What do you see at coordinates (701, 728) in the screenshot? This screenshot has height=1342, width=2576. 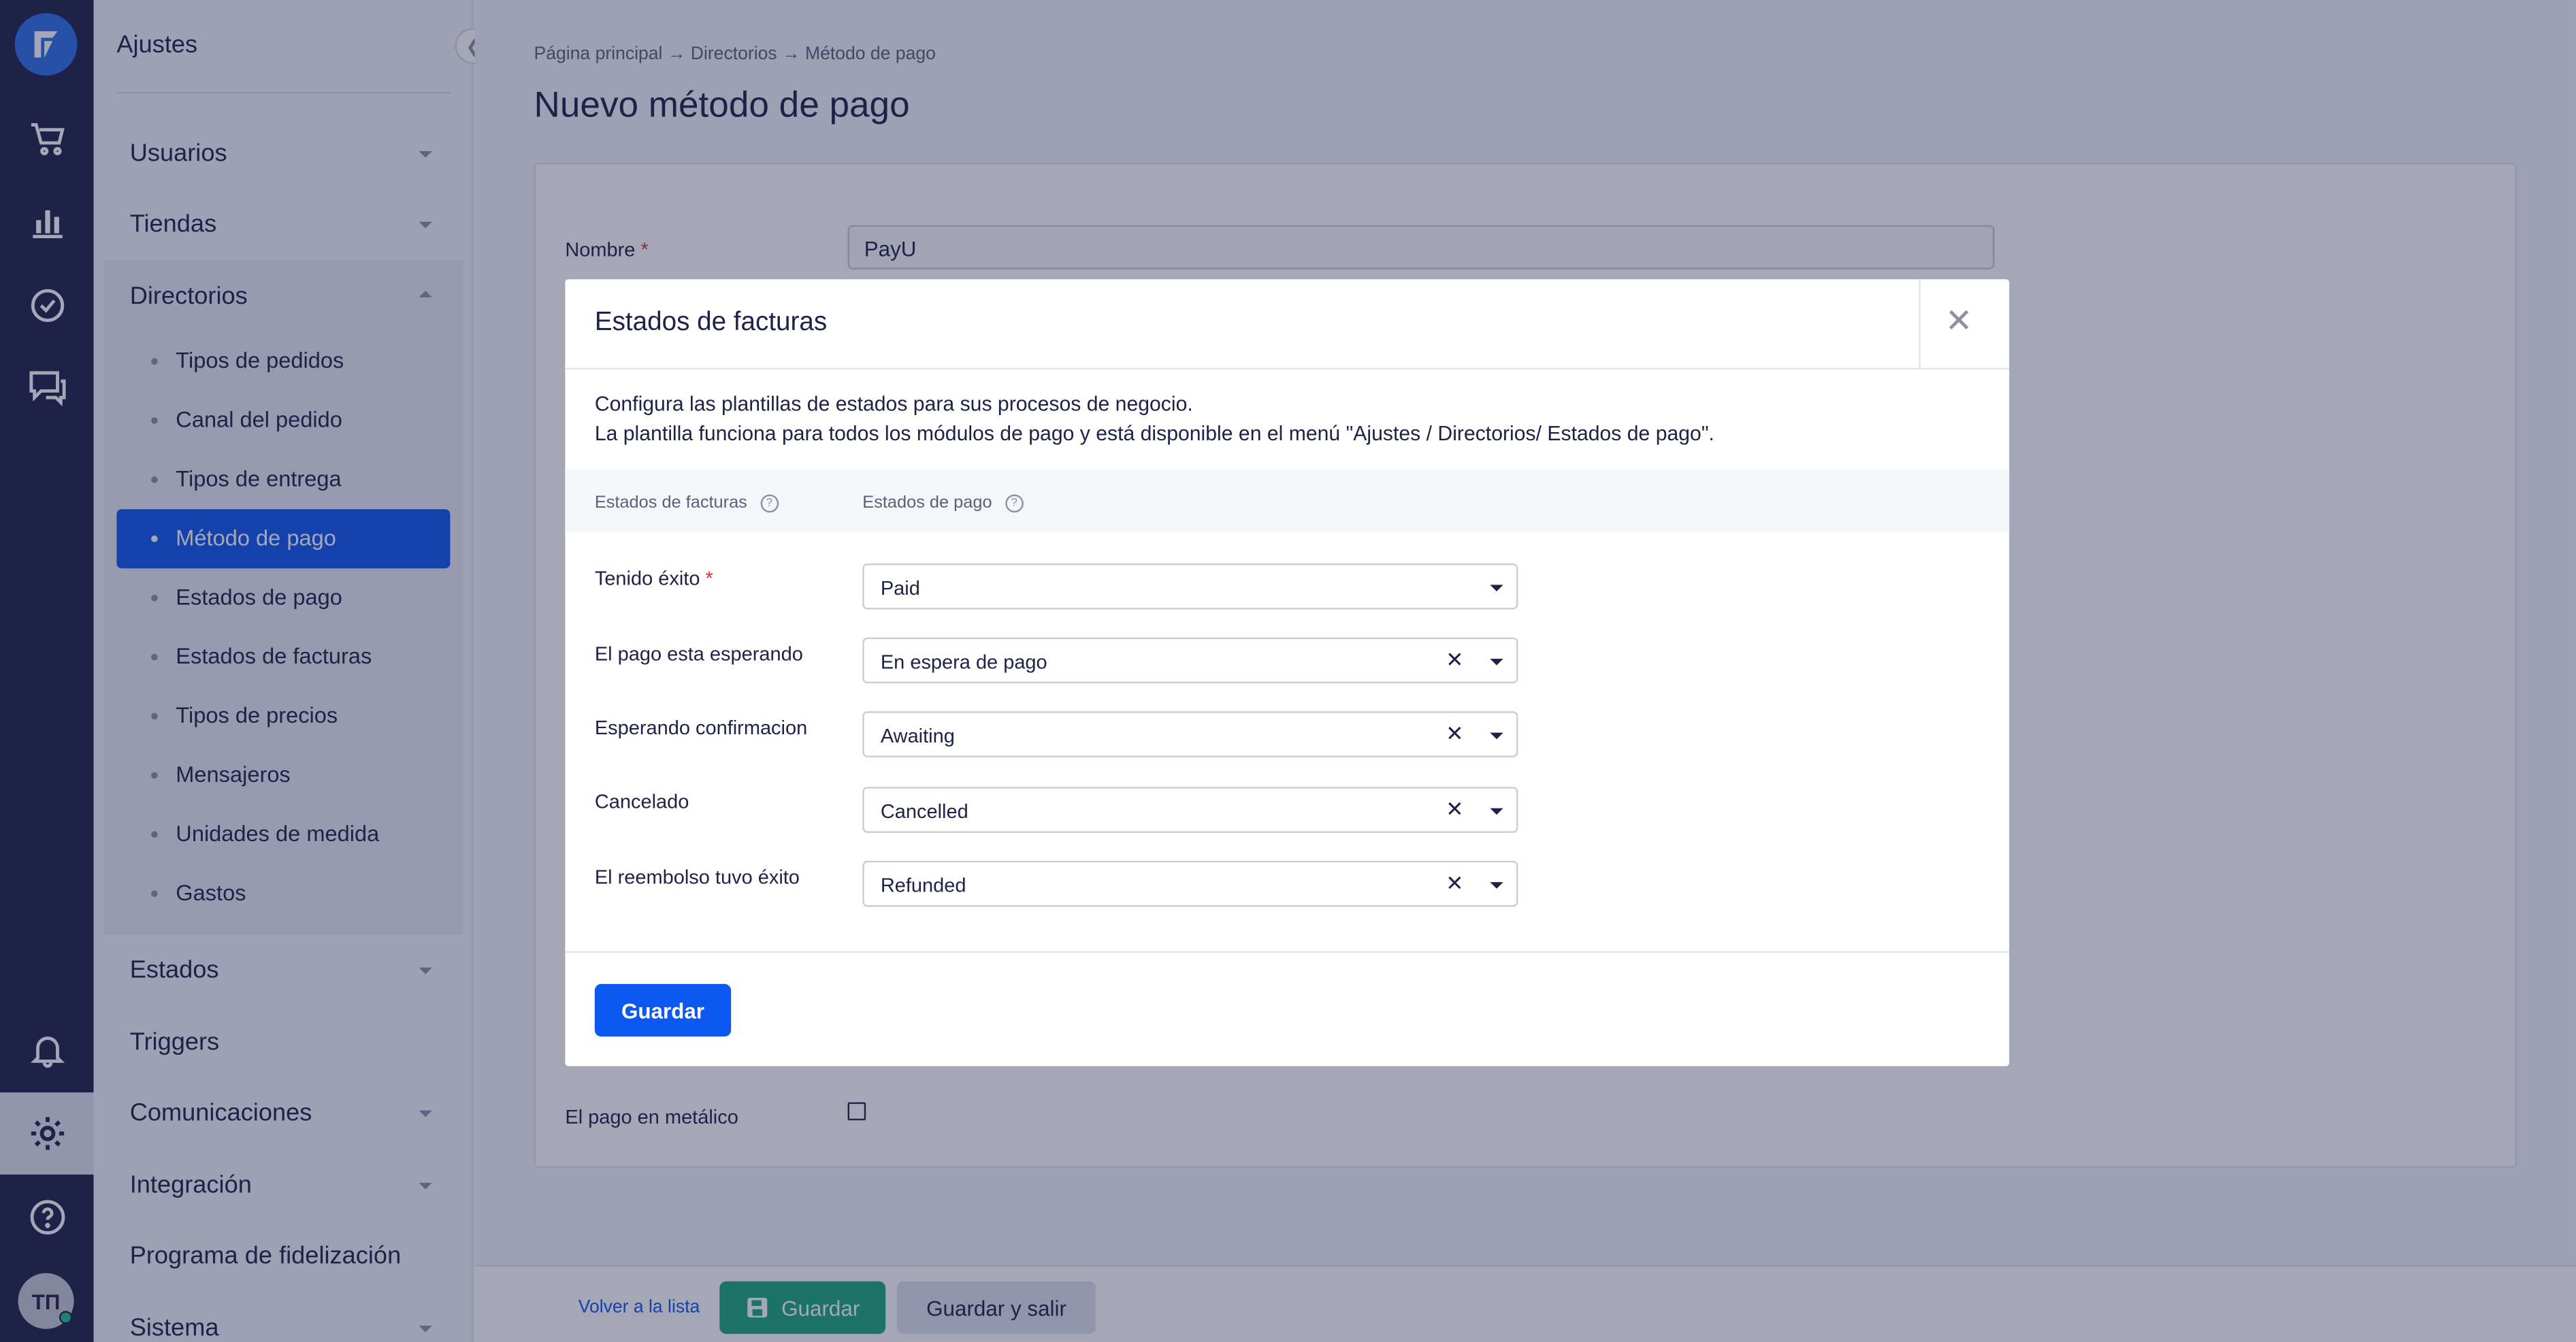 I see `row-label-awaiting-confirmation: Esperando confirmacion` at bounding box center [701, 728].